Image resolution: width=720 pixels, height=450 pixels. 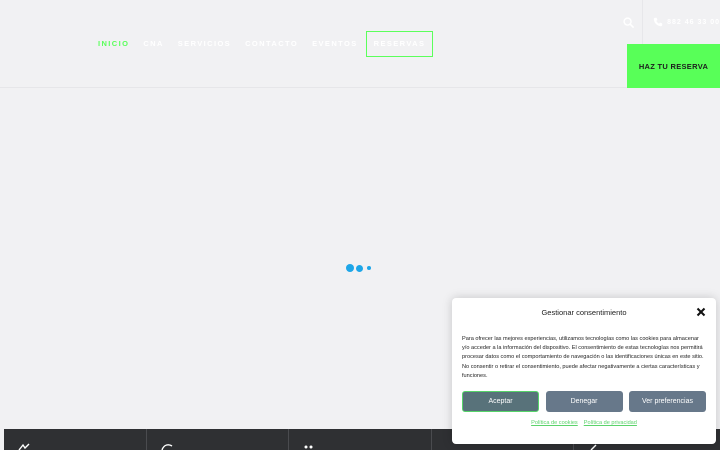 I want to click on nav-item-reservas: RESERVAS, so click(x=399, y=44).